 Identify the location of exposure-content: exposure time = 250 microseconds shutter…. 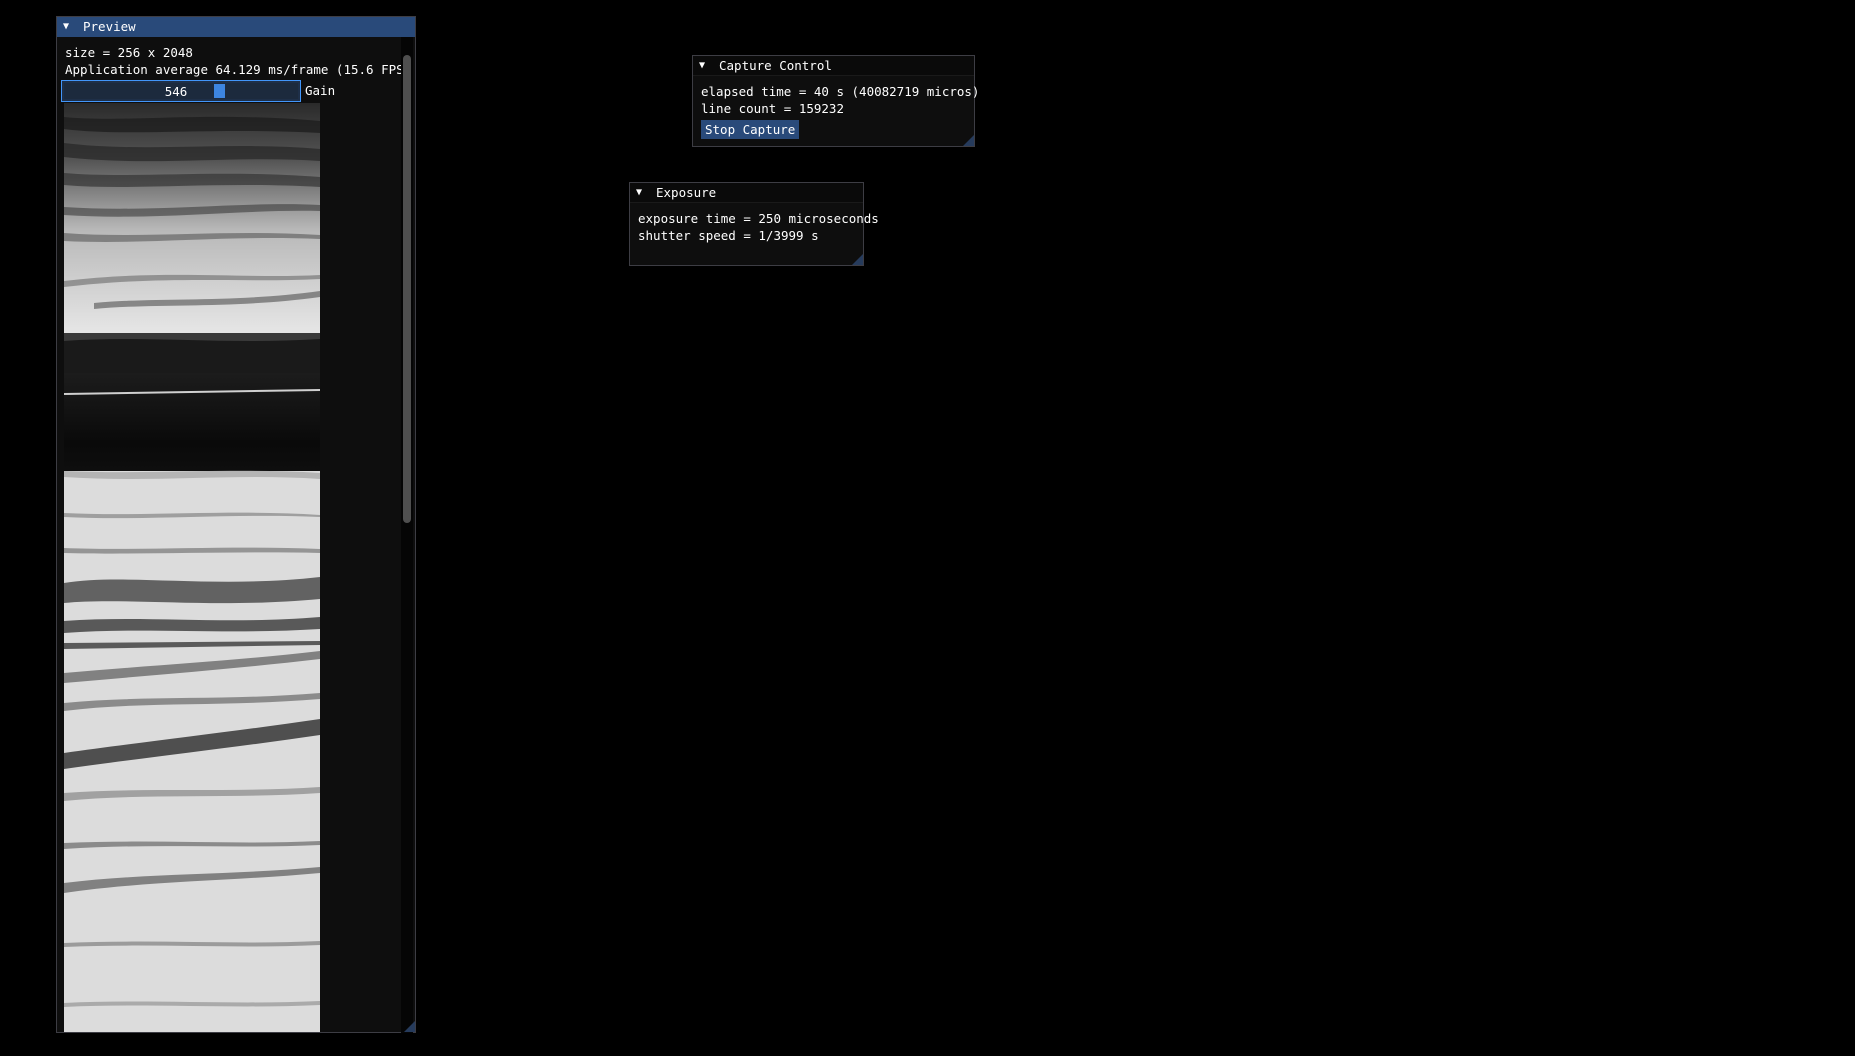
(754, 223).